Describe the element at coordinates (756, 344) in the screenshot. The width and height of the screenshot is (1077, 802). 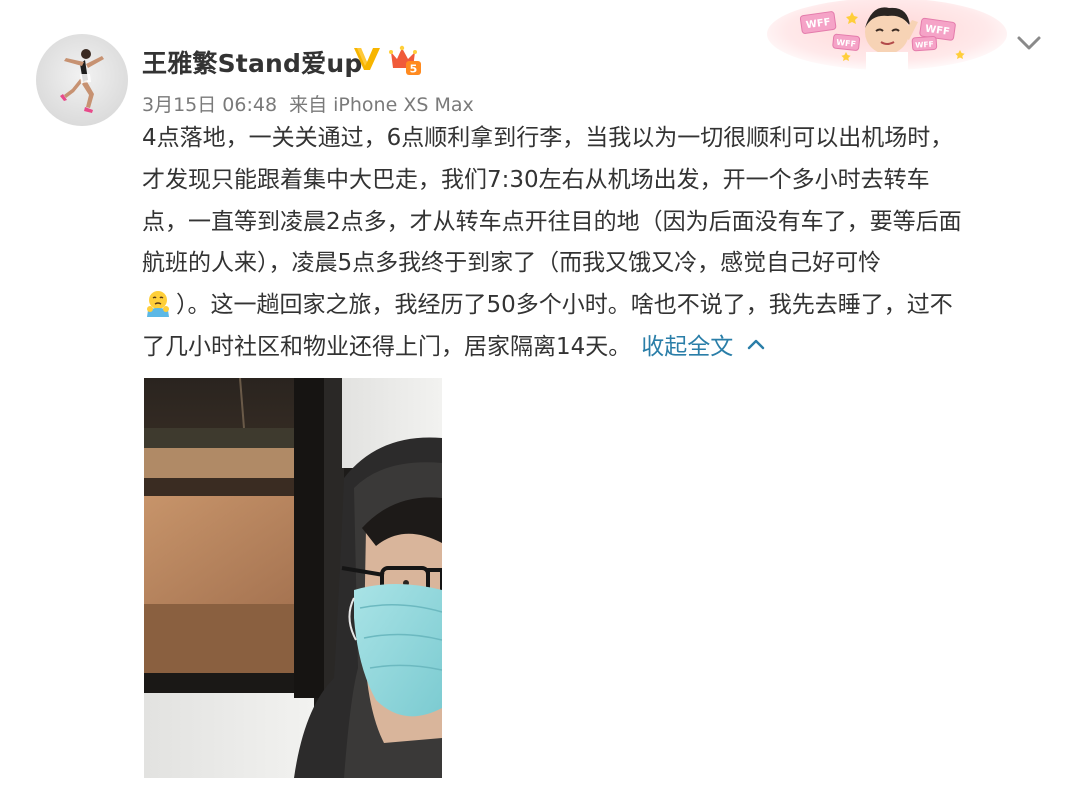
I see `chevron-up-icon` at that location.